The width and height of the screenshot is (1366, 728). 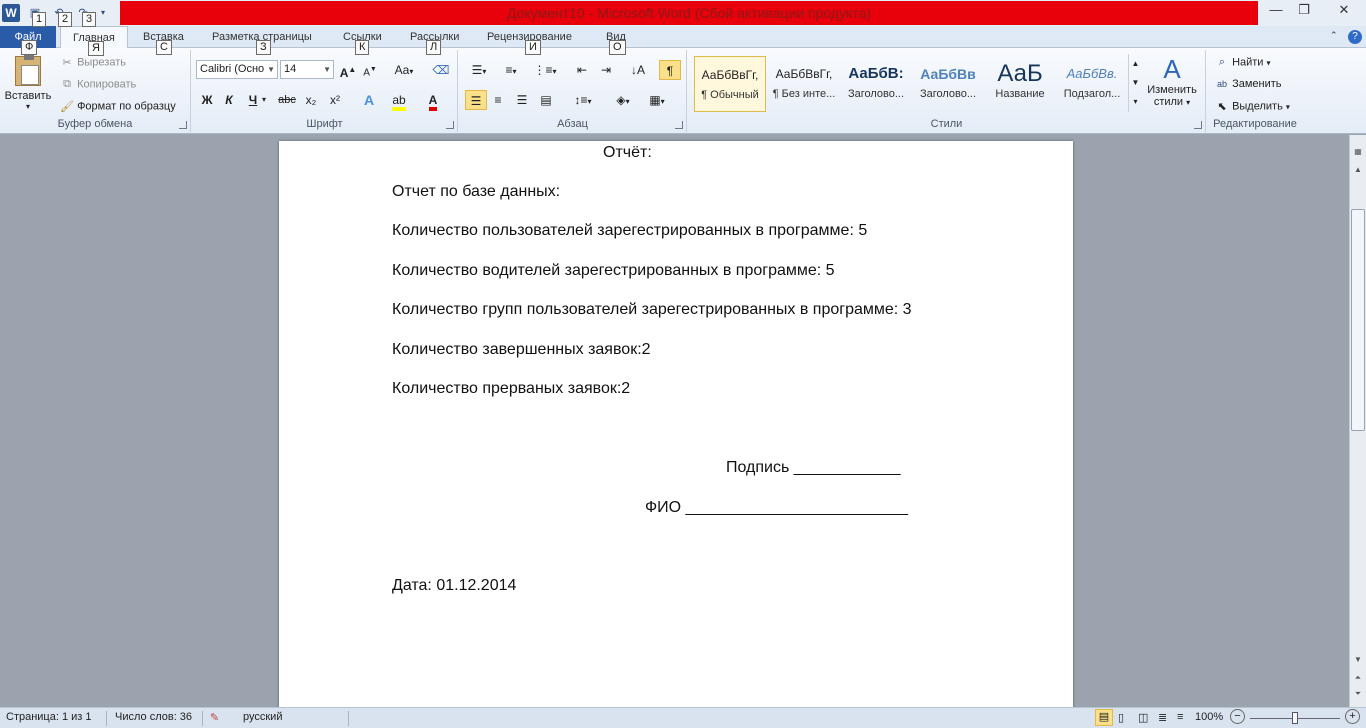 I want to click on change-styles-button: A Изменить стили ▾, so click(x=1172, y=81).